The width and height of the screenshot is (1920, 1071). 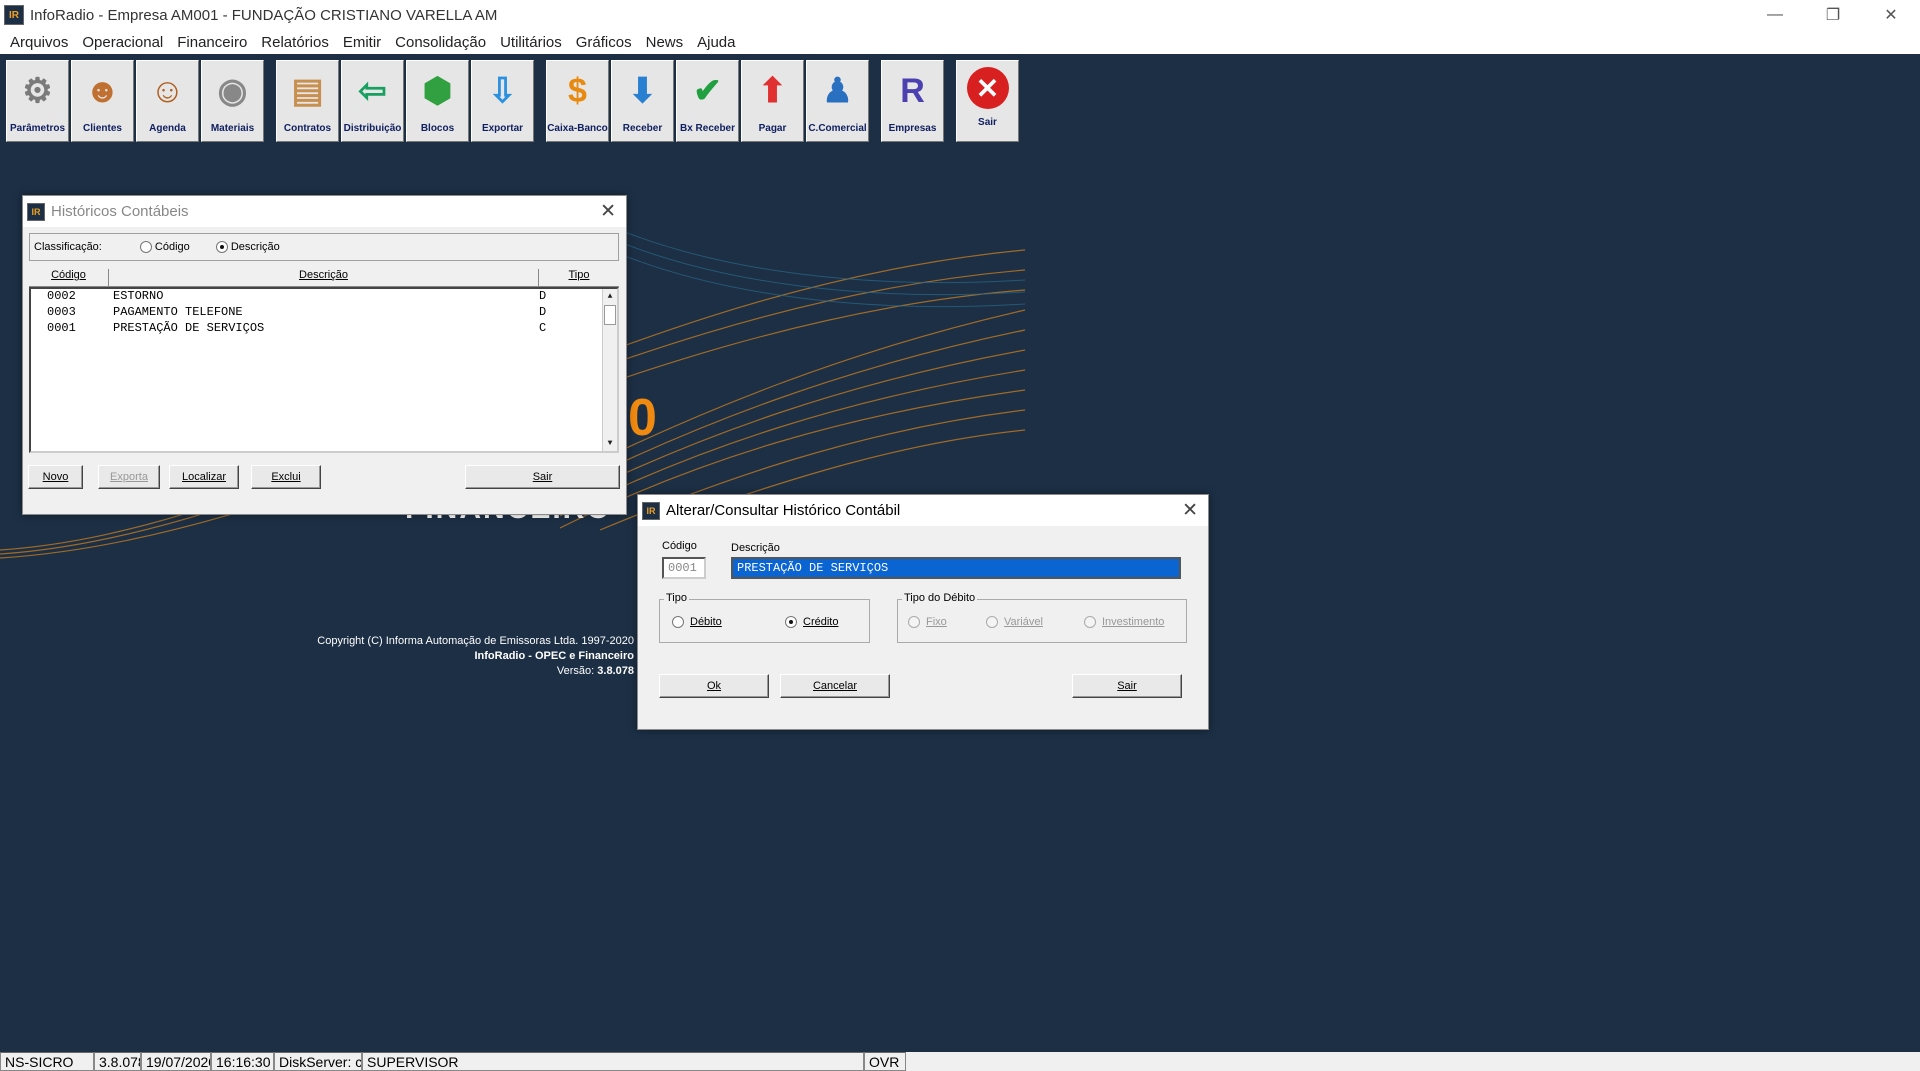 I want to click on debito-radio: Débito, so click(x=697, y=622).